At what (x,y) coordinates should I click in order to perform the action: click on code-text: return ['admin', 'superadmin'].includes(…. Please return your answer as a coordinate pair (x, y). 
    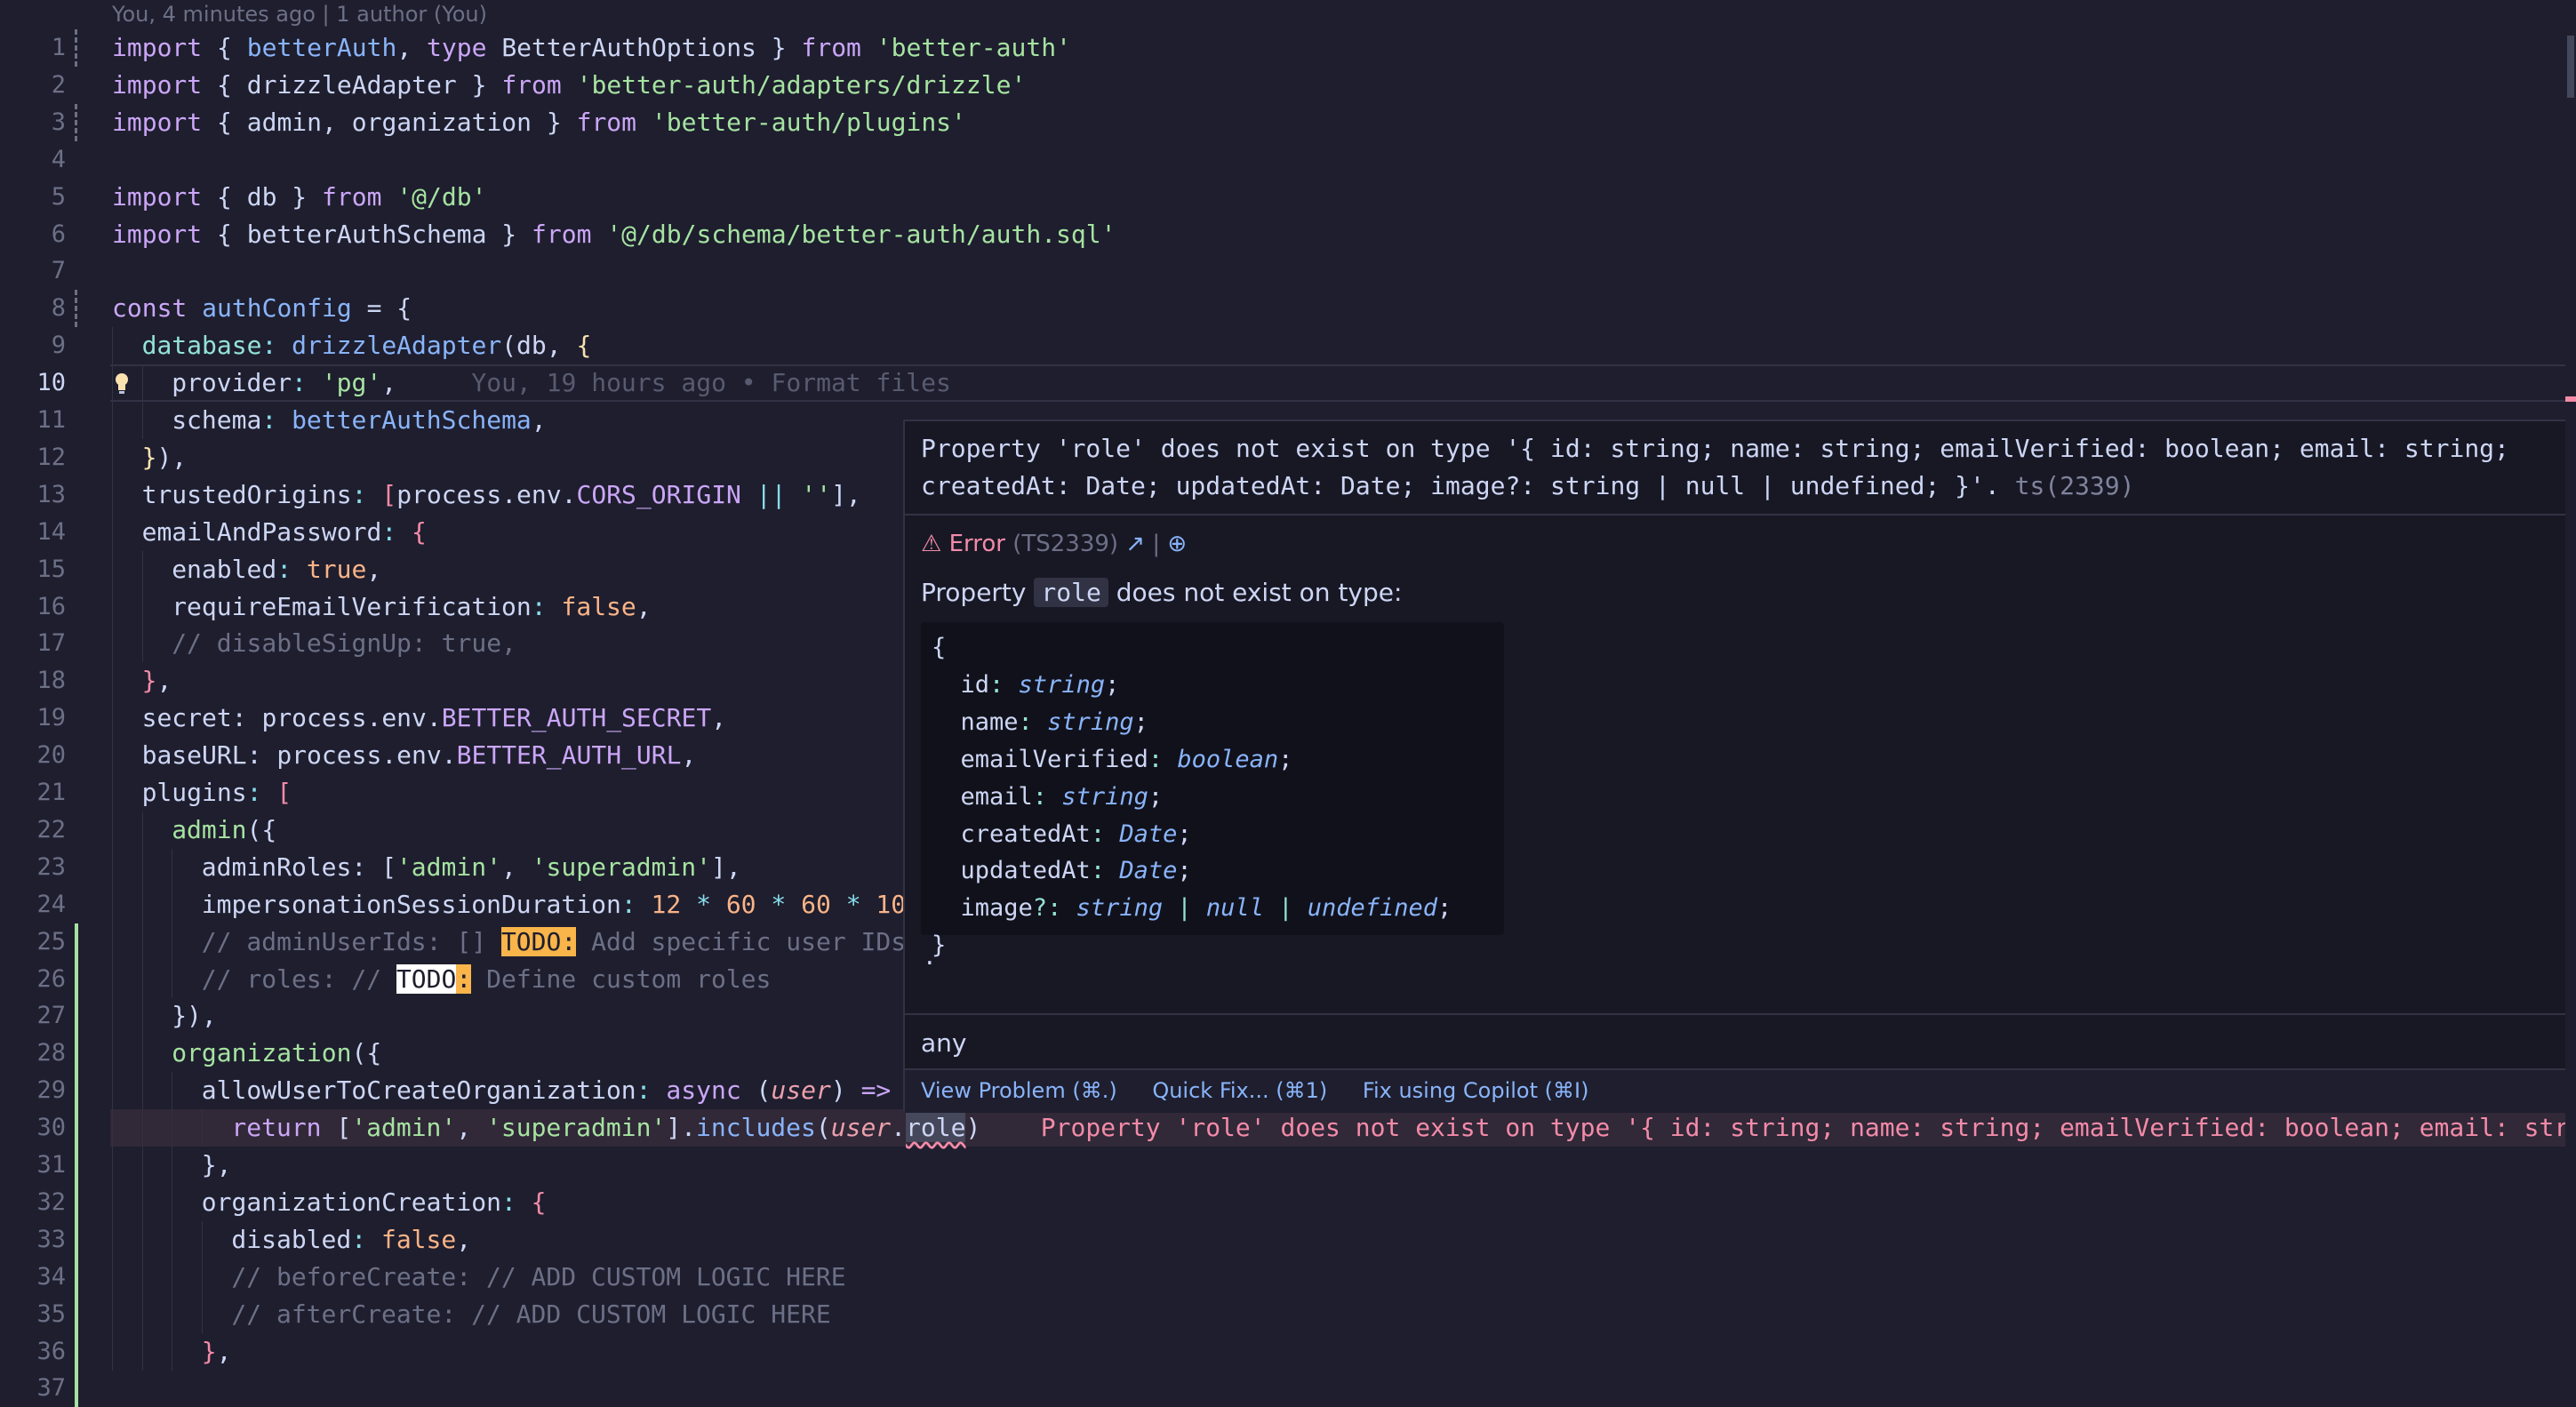
    Looking at the image, I should click on (1403, 1128).